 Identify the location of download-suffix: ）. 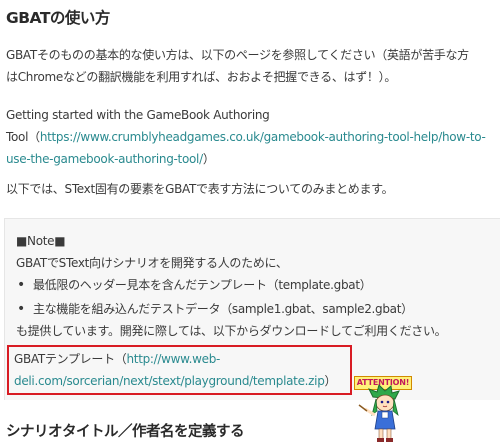
(330, 381).